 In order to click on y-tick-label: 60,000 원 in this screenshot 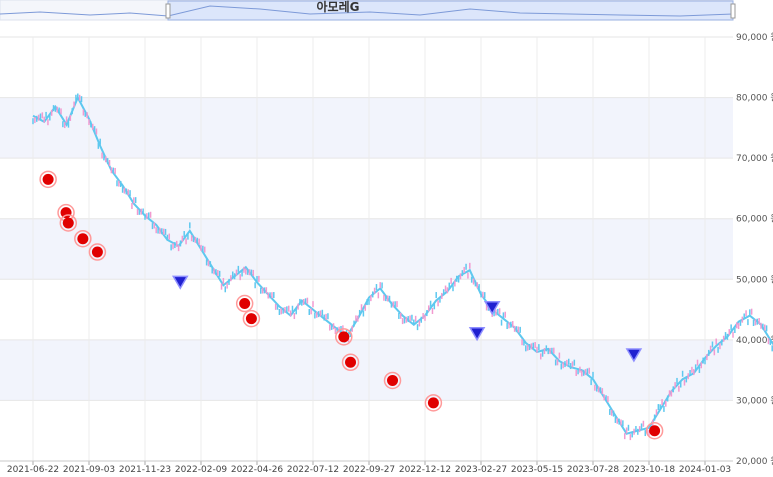, I will do `click(754, 219)`.